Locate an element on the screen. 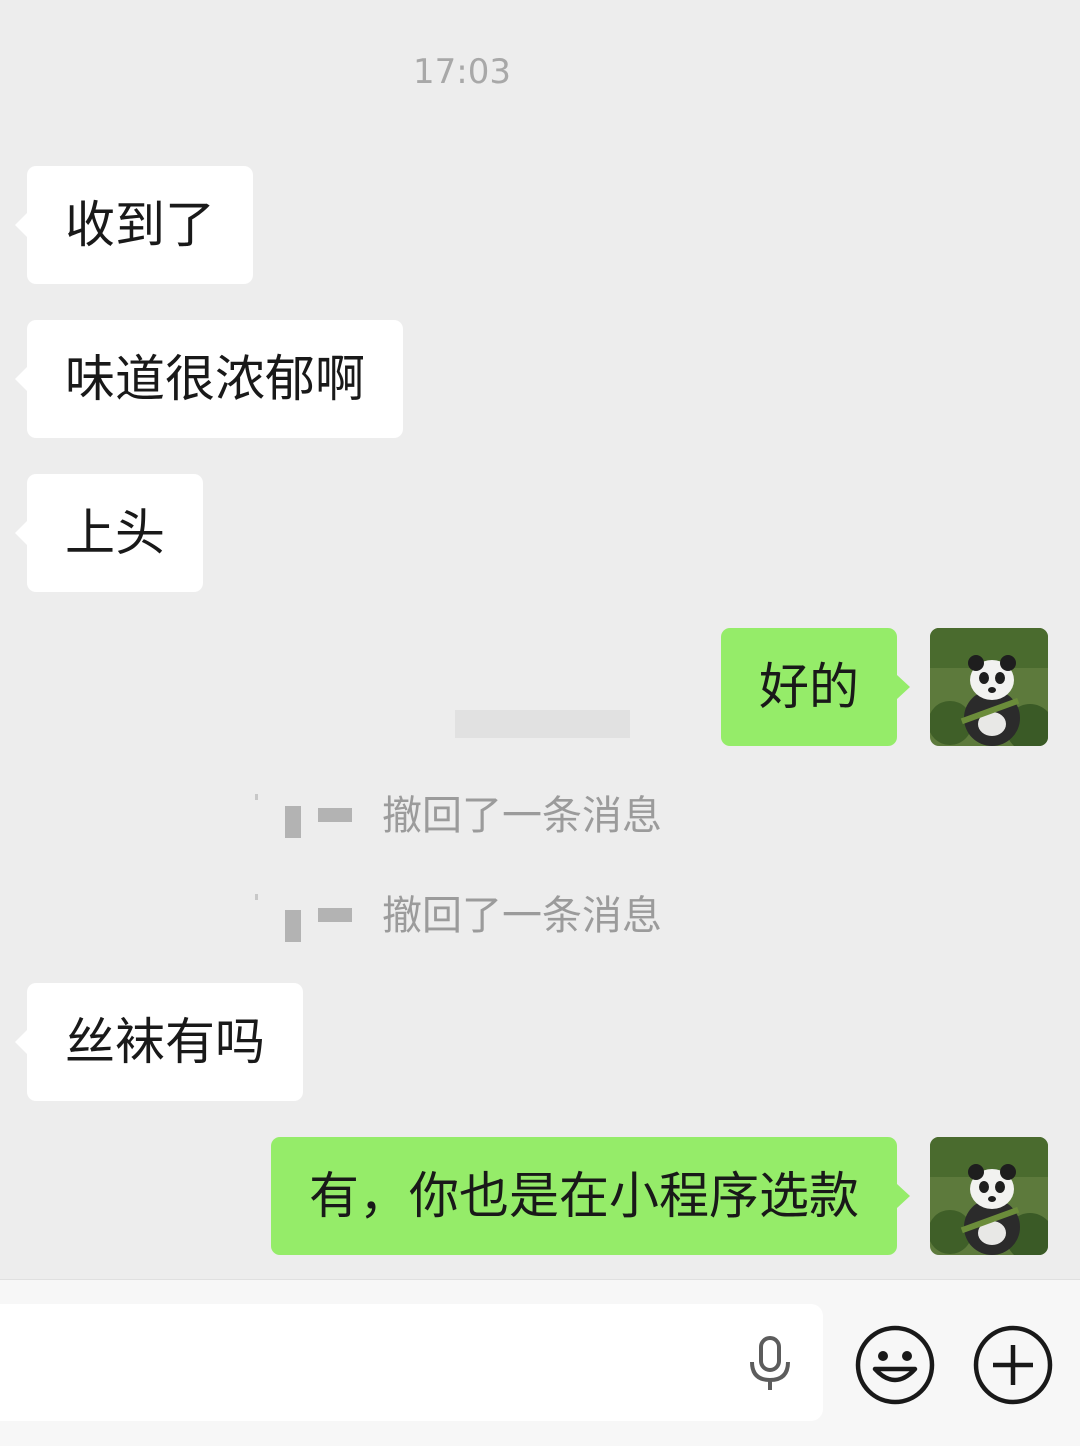 The image size is (1080, 1446). message-text: 有，你也是在小程序选款 is located at coordinates (584, 1196).